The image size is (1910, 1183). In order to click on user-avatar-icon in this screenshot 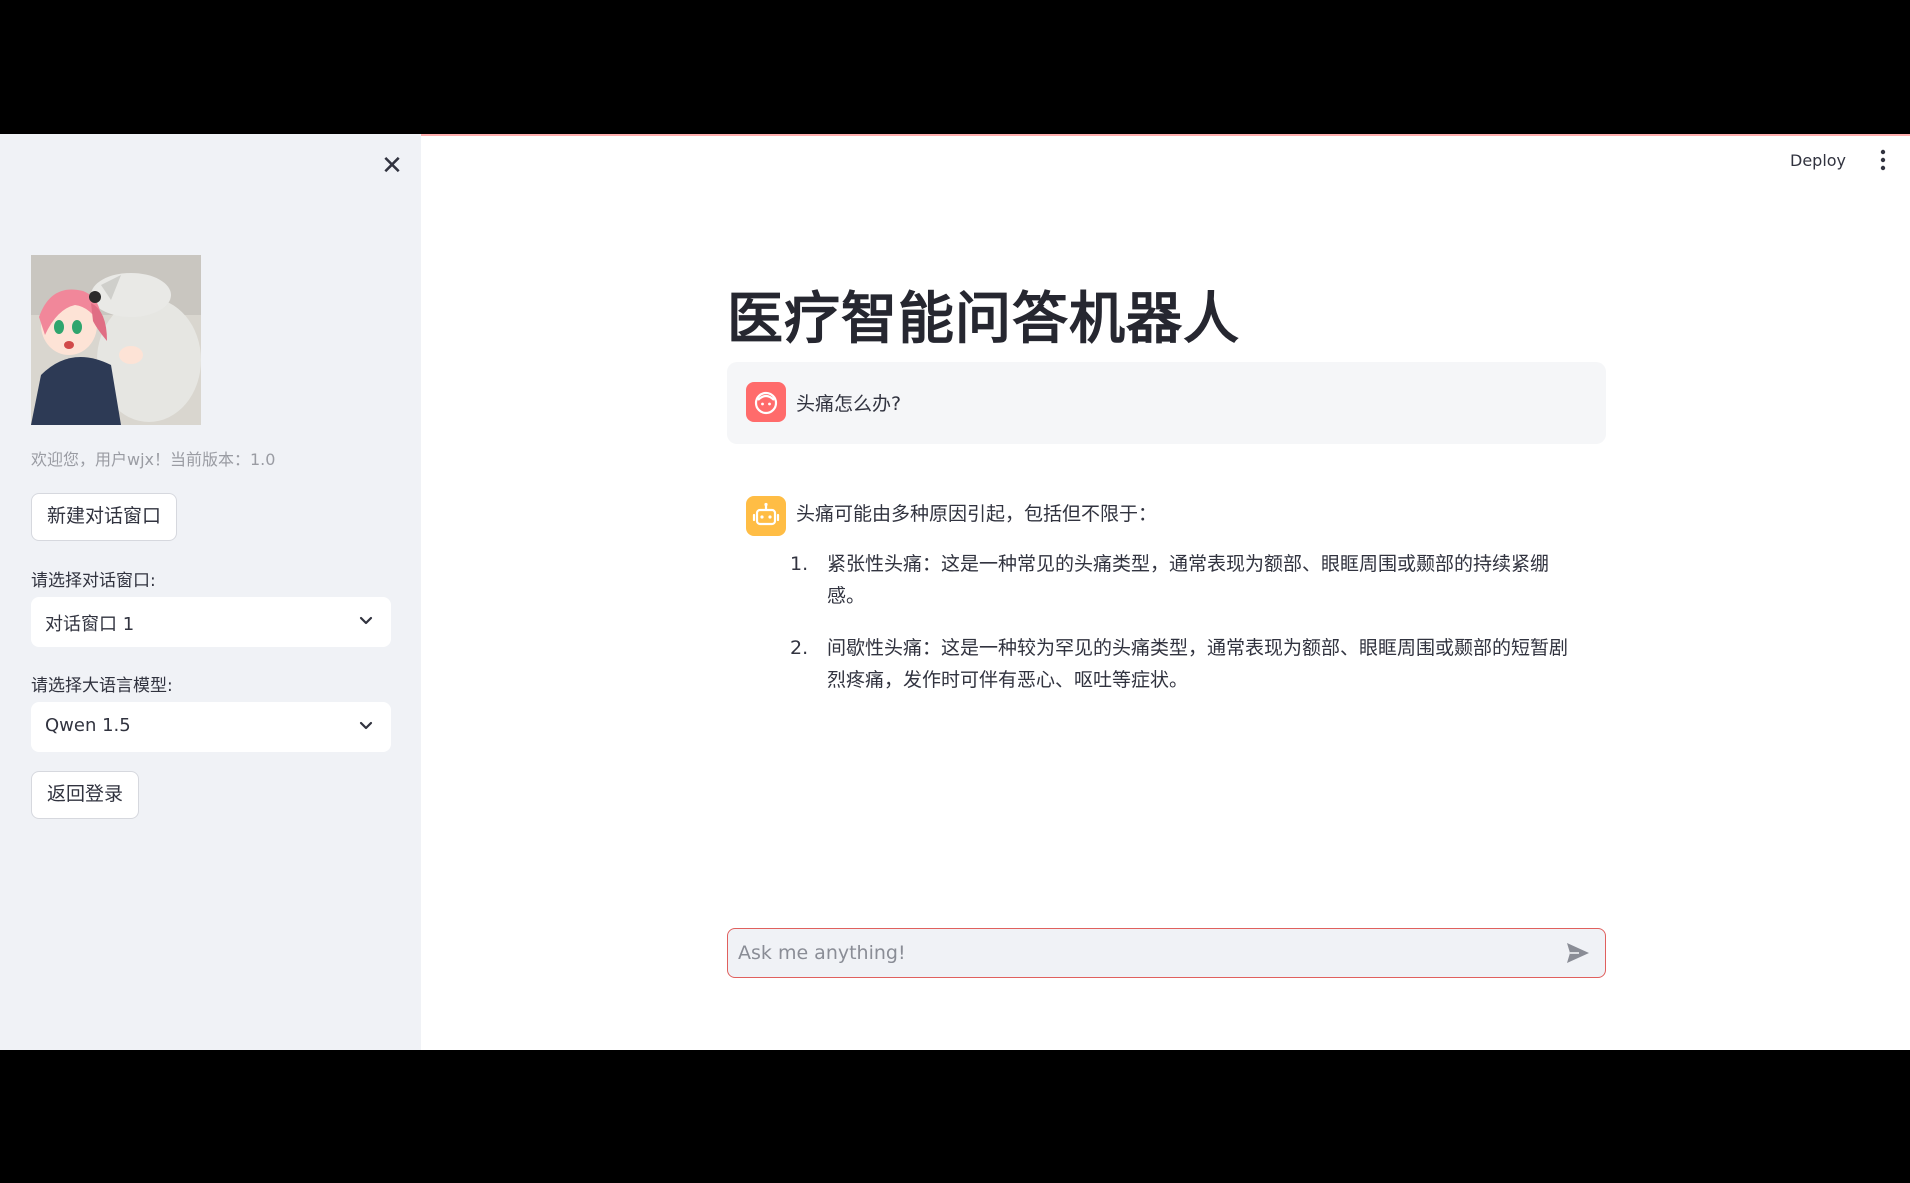, I will do `click(766, 402)`.